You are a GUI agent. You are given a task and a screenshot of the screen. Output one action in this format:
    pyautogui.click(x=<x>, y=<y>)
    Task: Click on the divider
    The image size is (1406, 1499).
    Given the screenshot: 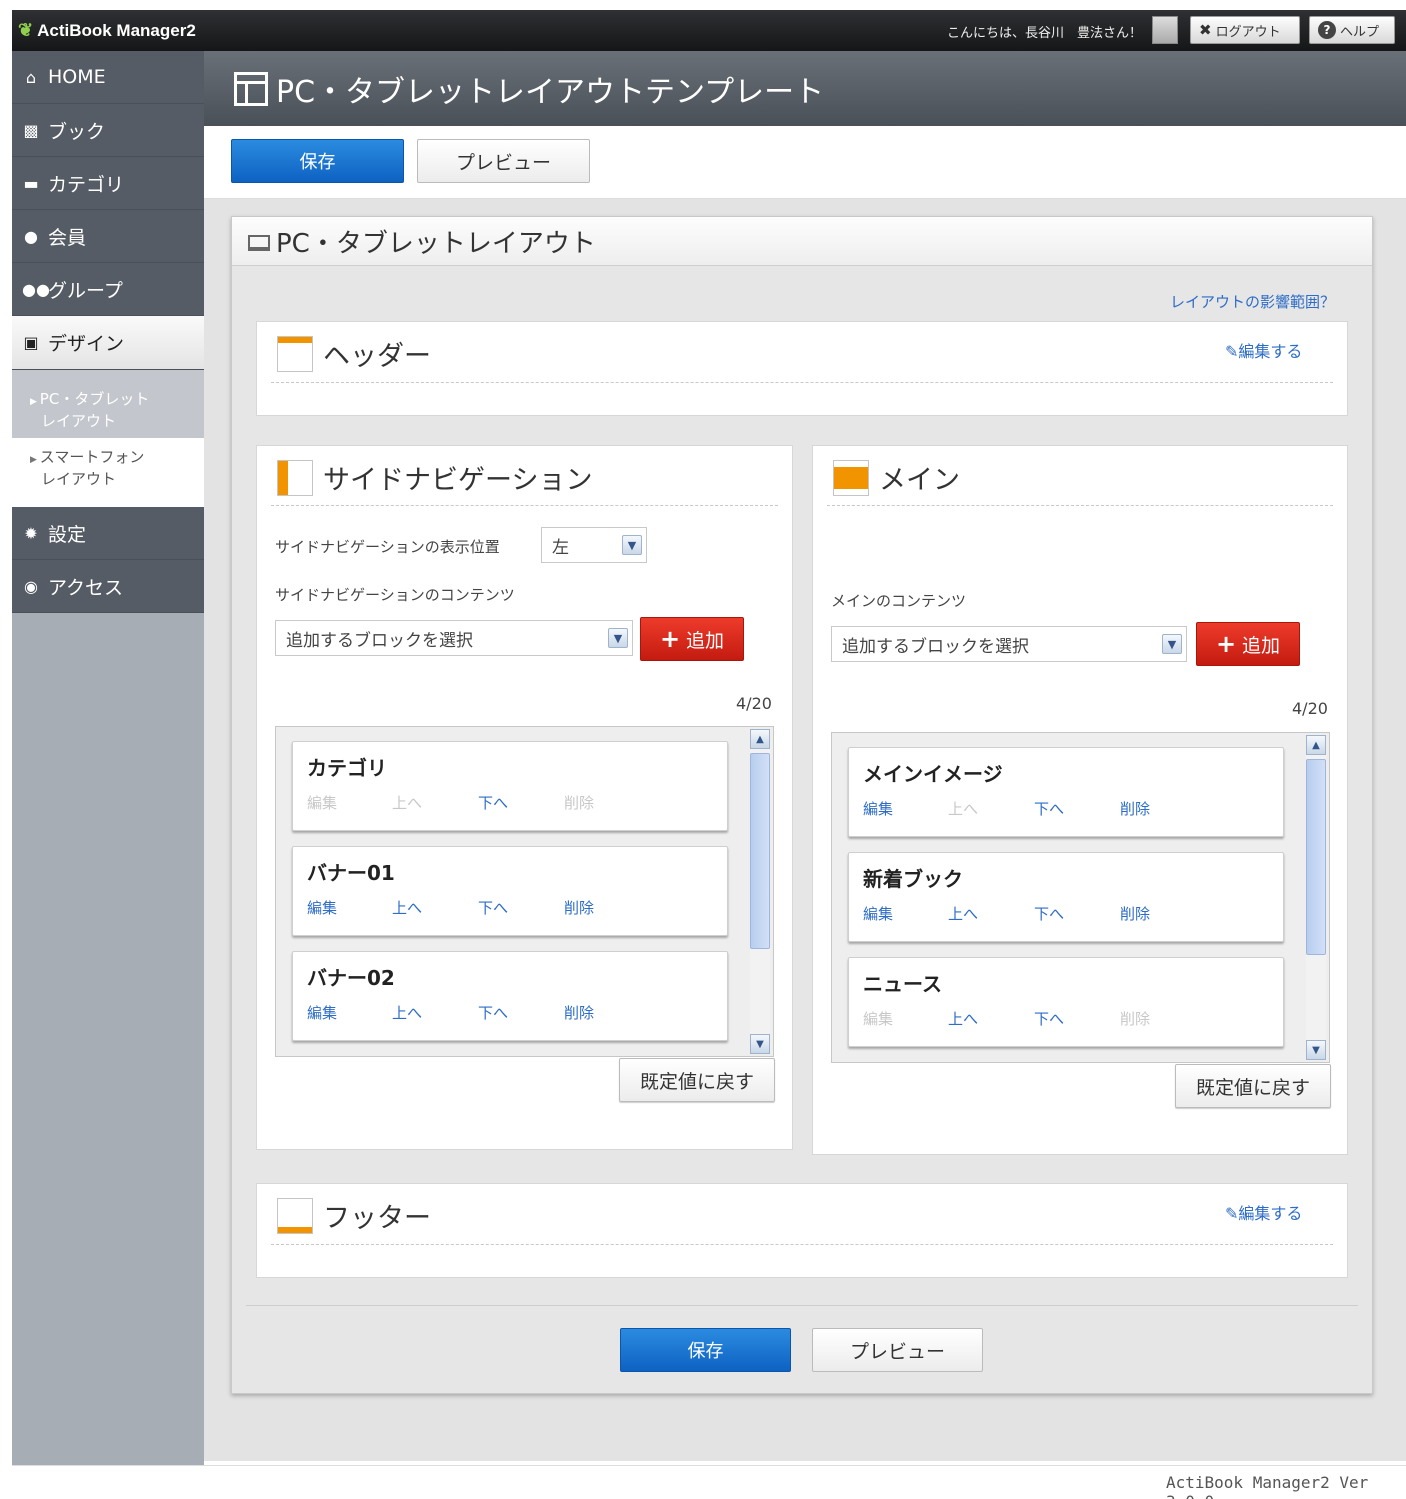 What is the action you would take?
    pyautogui.click(x=802, y=382)
    